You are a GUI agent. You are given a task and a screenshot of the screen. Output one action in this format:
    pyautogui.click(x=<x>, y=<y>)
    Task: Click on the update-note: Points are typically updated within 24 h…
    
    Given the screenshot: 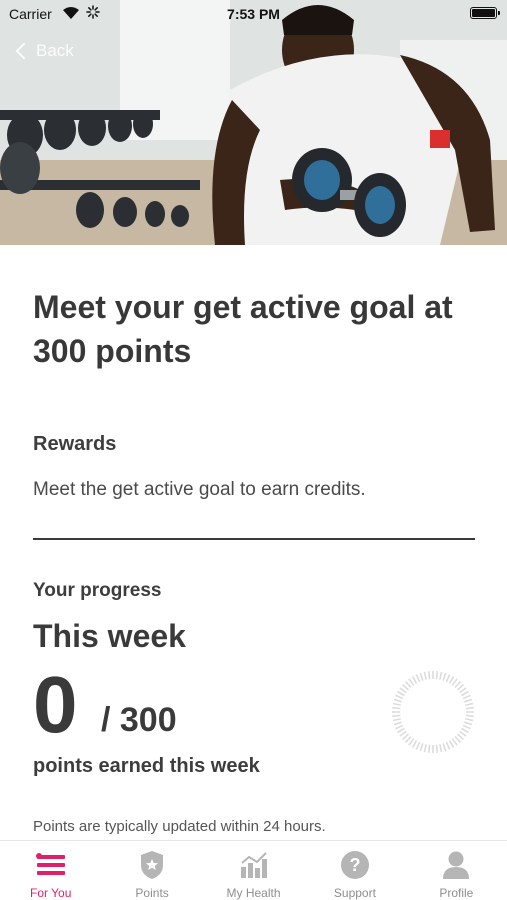 What is the action you would take?
    pyautogui.click(x=179, y=826)
    